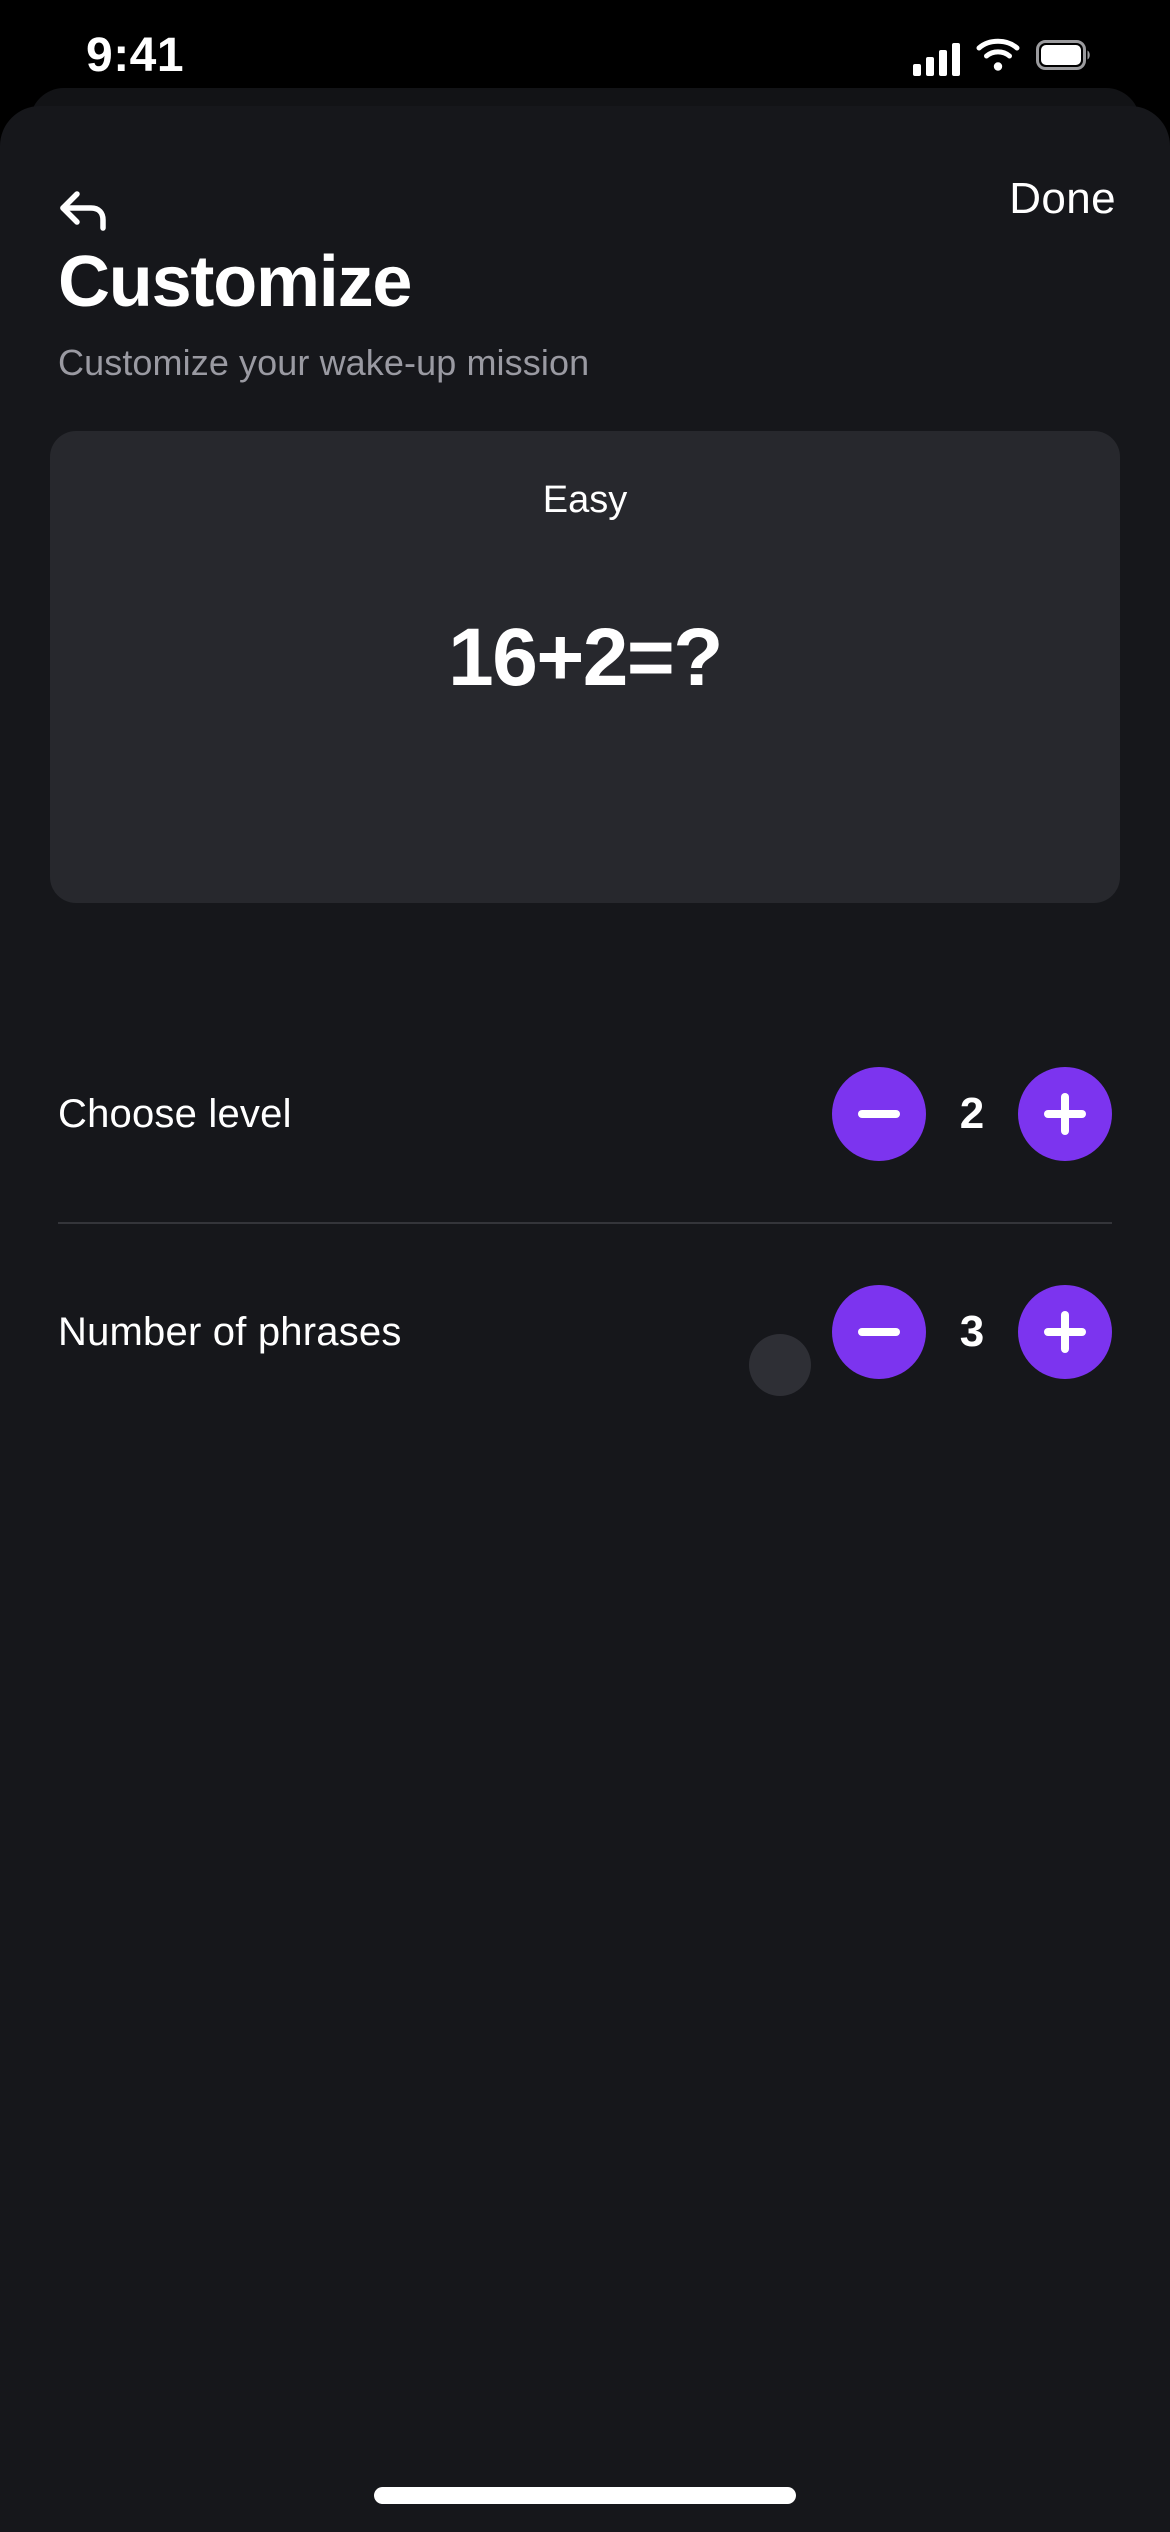  Describe the element at coordinates (998, 56) in the screenshot. I see `wifi-icon` at that location.